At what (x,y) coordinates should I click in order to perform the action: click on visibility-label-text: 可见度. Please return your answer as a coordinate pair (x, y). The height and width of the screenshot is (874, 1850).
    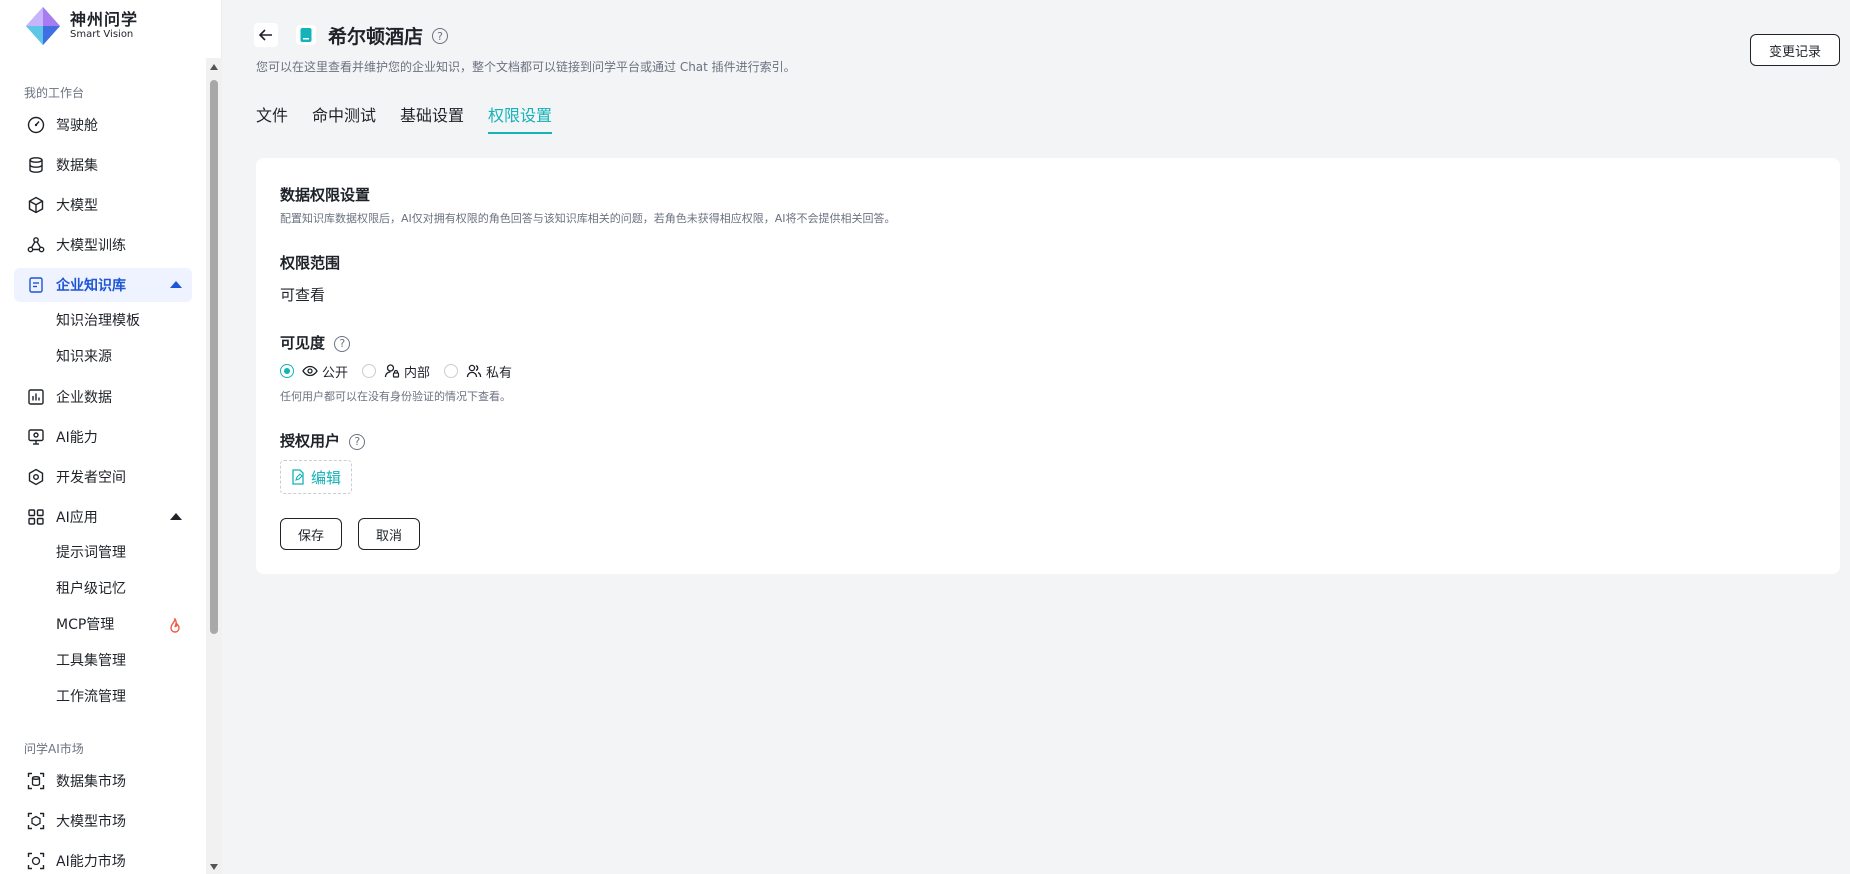
    Looking at the image, I should click on (303, 343).